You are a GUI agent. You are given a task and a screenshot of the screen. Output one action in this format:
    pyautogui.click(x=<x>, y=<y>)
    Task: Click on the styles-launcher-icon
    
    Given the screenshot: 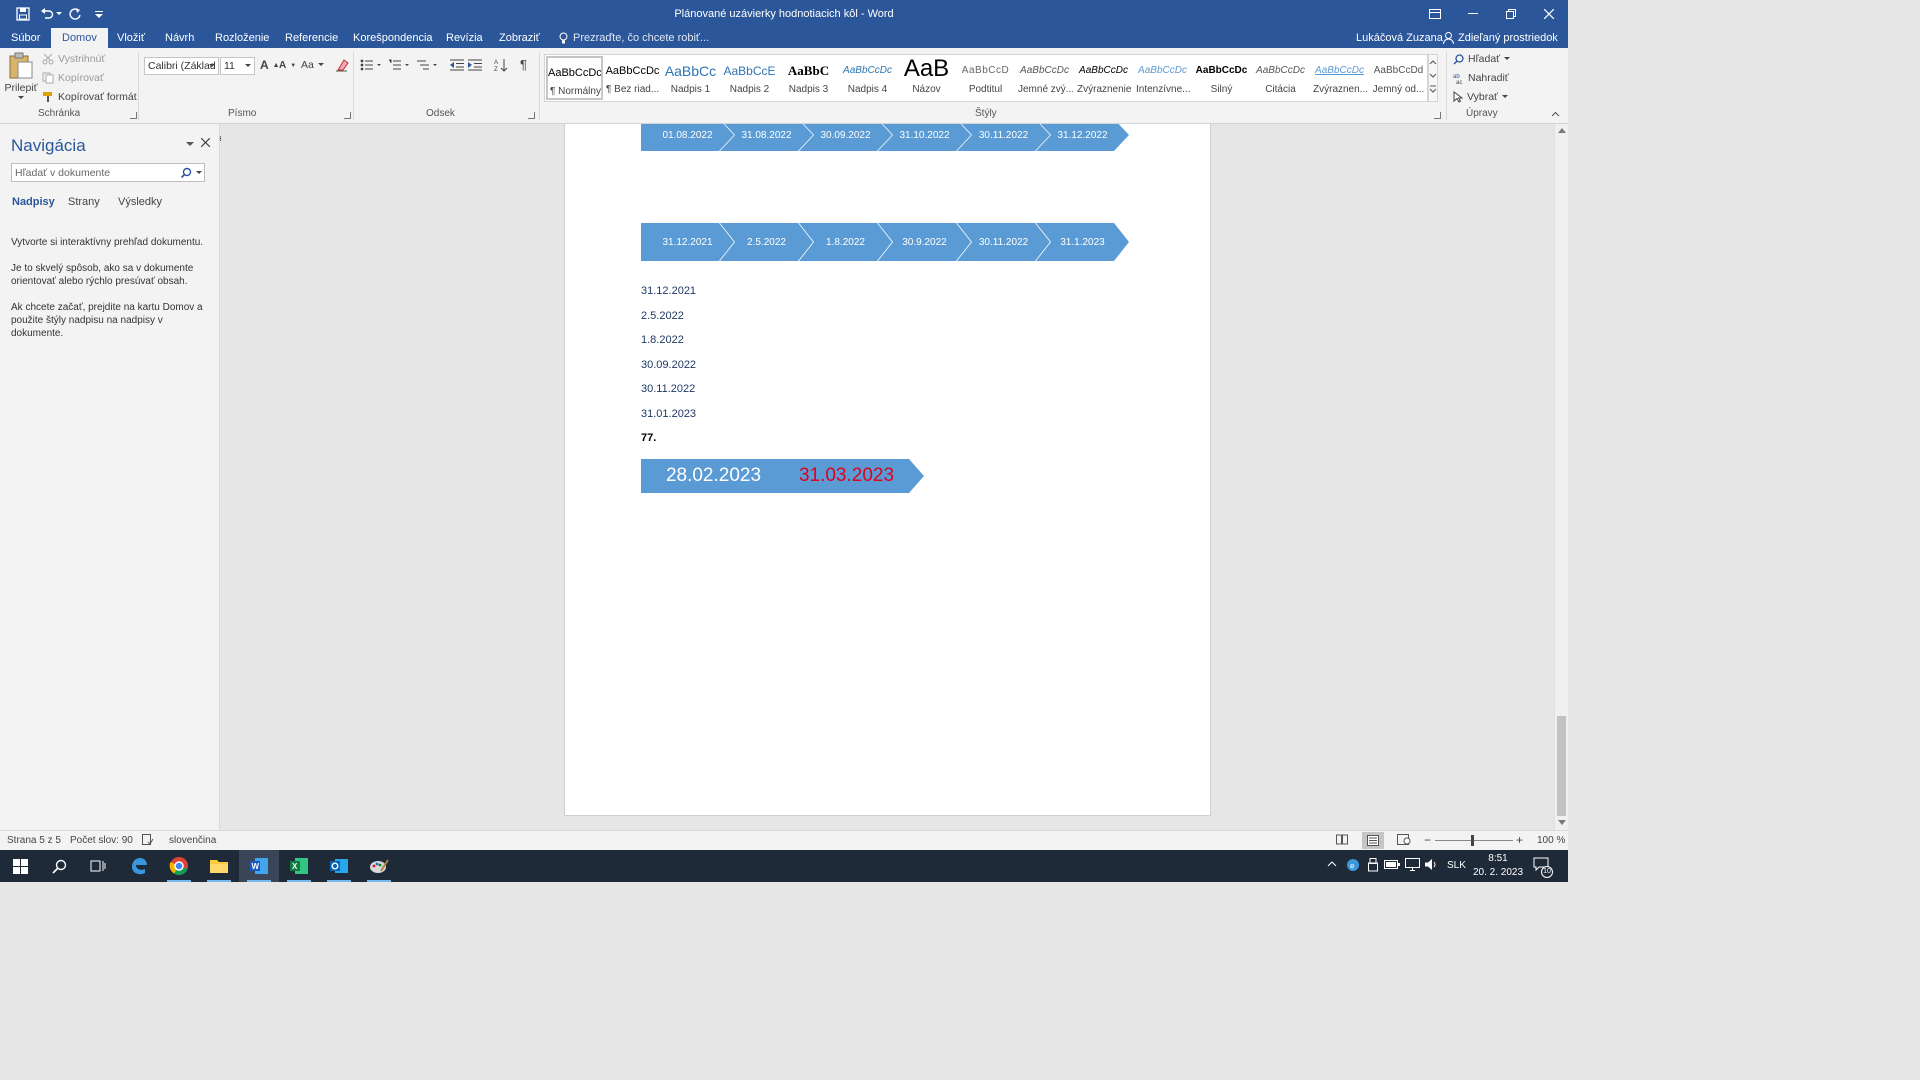 What is the action you would take?
    pyautogui.click(x=1437, y=115)
    